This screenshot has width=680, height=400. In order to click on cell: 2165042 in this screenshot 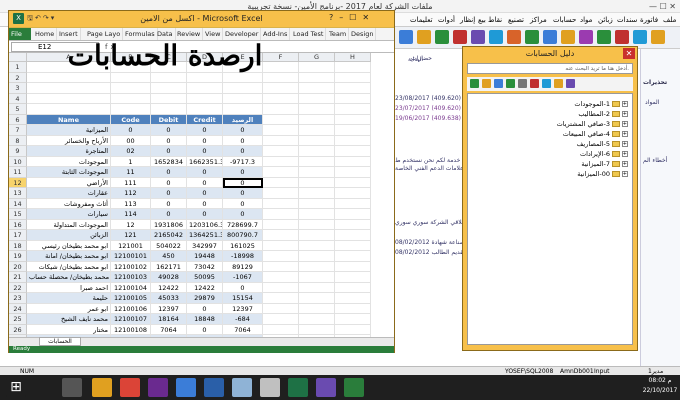, I will do `click(169, 235)`.